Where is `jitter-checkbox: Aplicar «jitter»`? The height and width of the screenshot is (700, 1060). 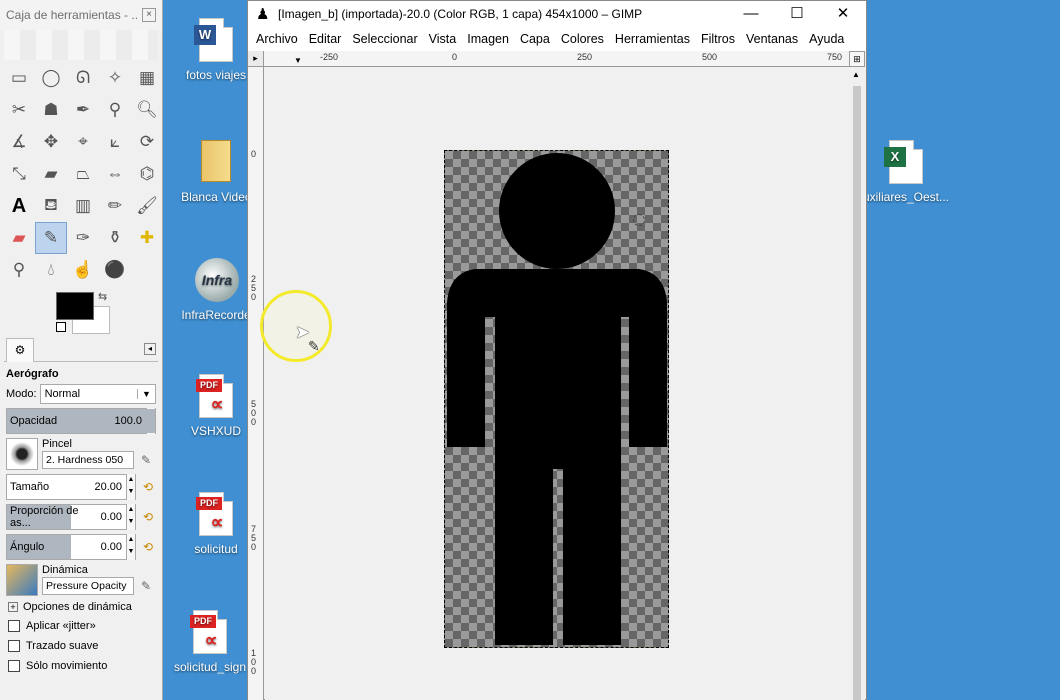
jitter-checkbox: Aplicar «jitter» is located at coordinates (81, 626).